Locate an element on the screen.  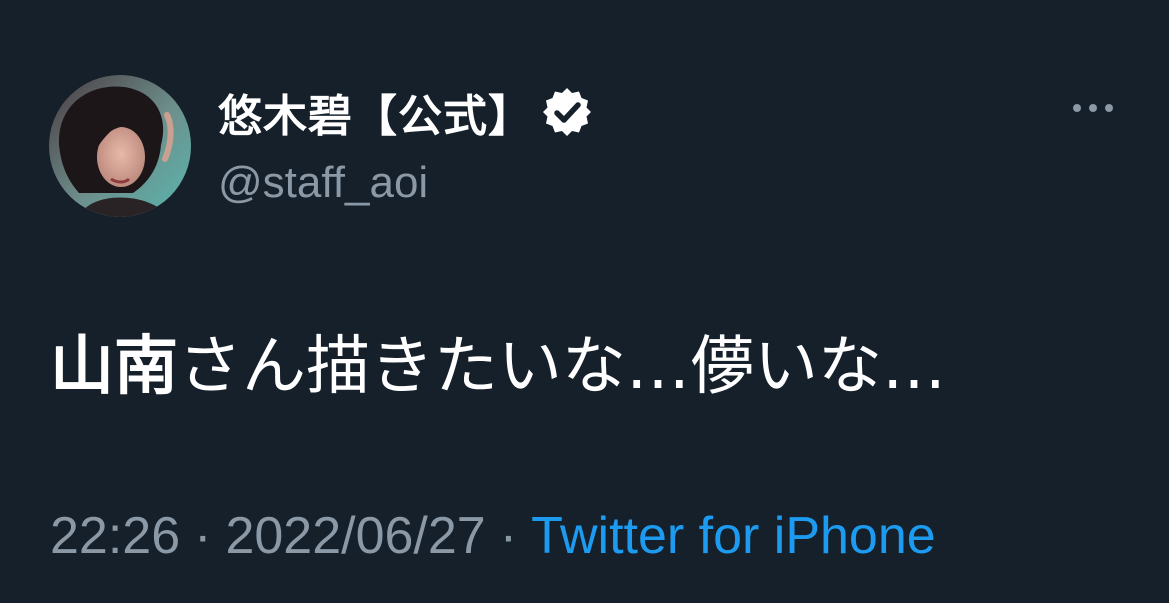
tweet-date: 2022/06/27 is located at coordinates (355, 536).